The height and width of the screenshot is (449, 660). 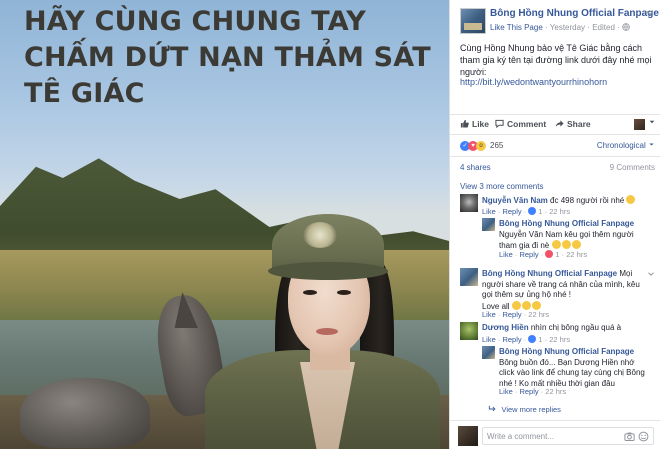 I want to click on heart-reaction-icon, so click(x=549, y=254).